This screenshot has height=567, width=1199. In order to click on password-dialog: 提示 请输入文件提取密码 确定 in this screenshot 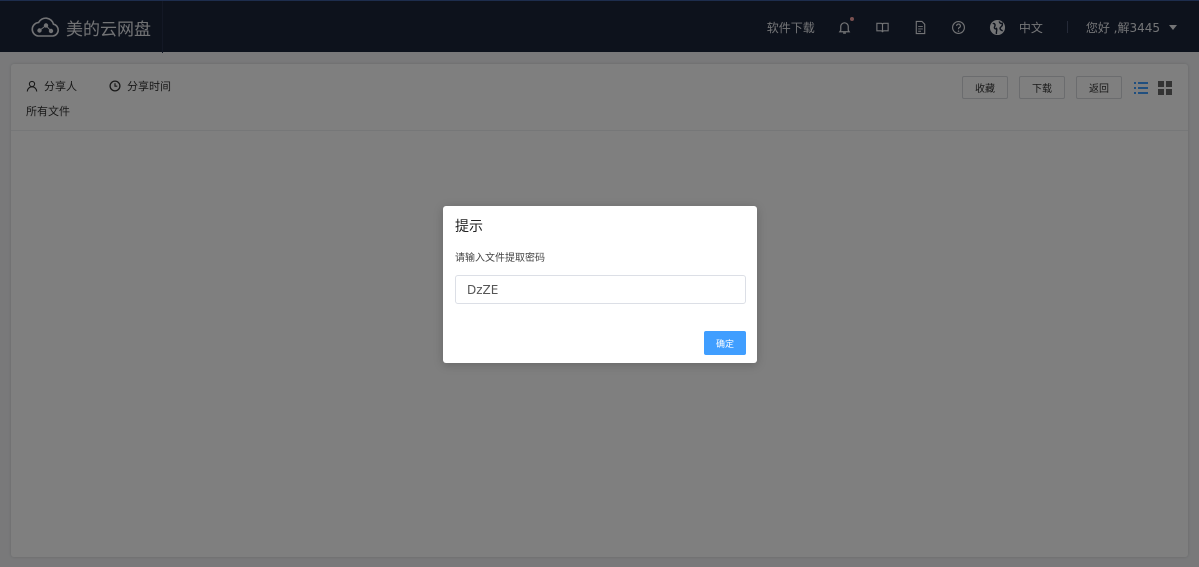, I will do `click(600, 284)`.